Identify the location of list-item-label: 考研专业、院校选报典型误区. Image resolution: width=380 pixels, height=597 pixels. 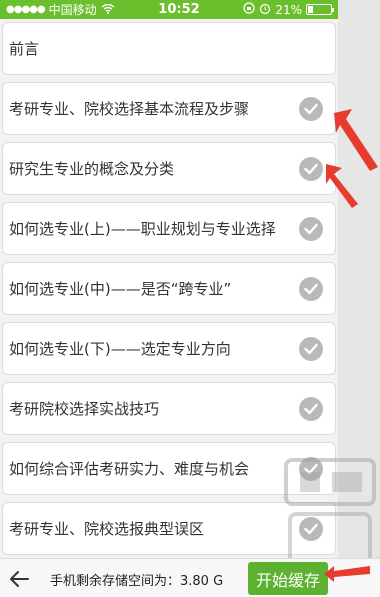
(107, 529).